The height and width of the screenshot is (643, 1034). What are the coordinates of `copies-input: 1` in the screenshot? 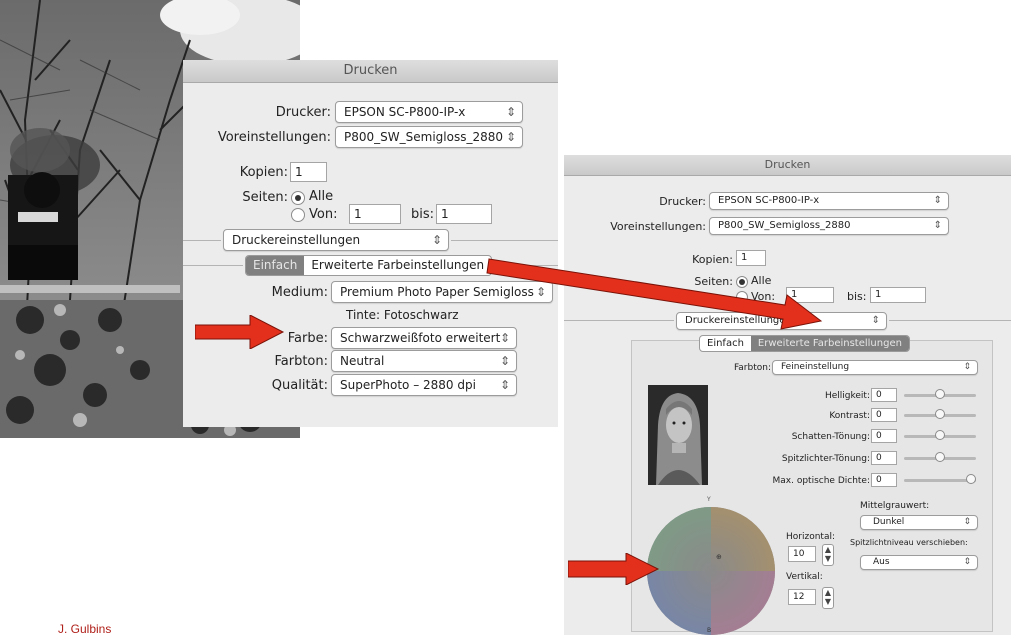 It's located at (308, 172).